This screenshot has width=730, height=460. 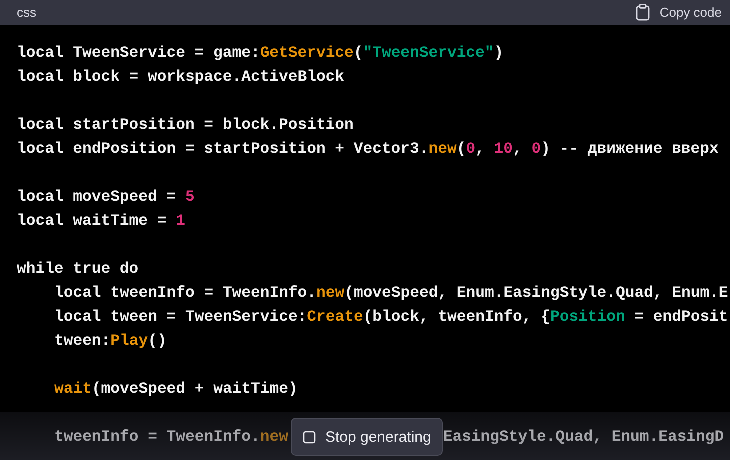 I want to click on code-token: Position, so click(x=588, y=317).